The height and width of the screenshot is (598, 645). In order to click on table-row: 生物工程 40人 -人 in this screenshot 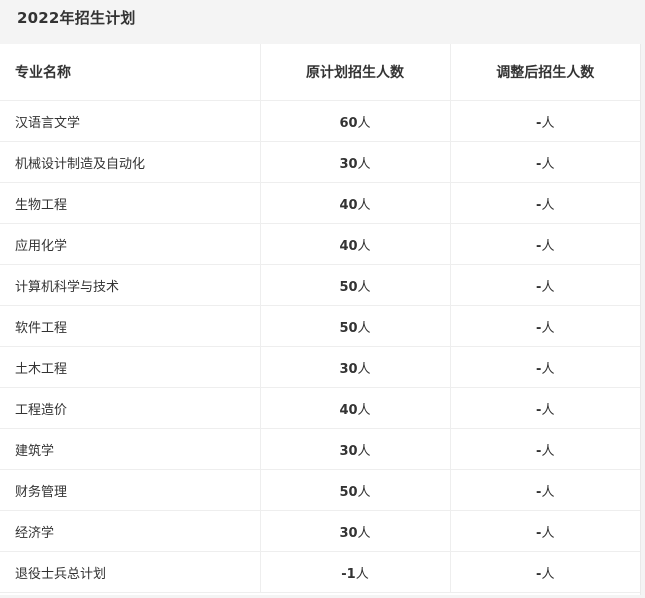, I will do `click(320, 203)`.